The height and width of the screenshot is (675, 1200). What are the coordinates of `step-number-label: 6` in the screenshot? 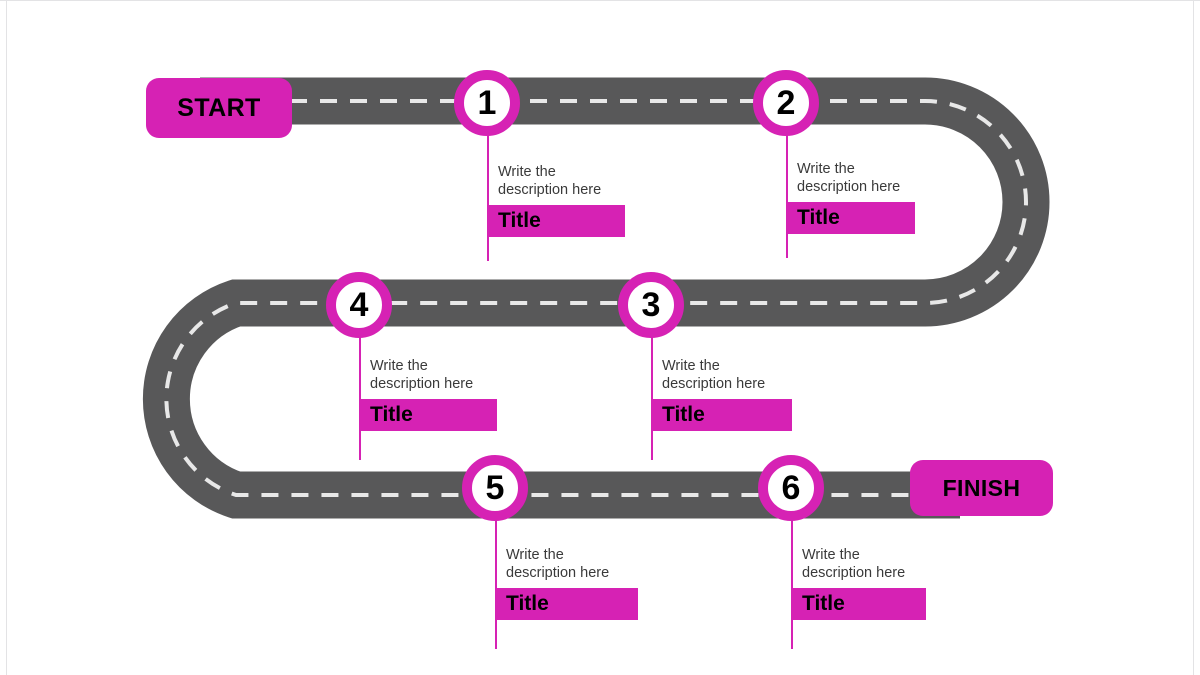 It's located at (791, 488).